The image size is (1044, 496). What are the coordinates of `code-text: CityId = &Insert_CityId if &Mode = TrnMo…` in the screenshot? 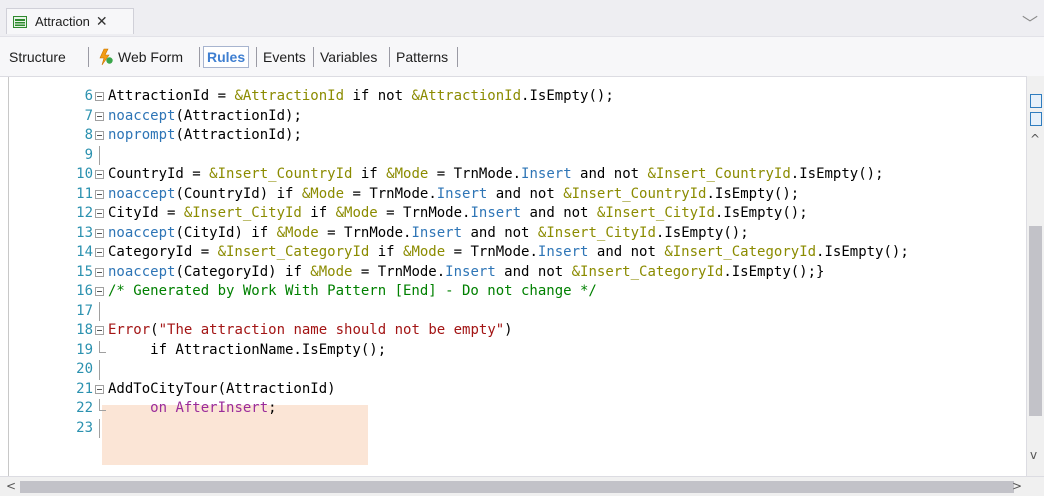 It's located at (458, 214).